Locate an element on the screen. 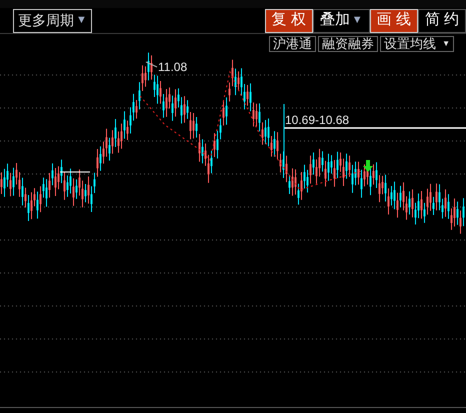 Image resolution: width=466 pixels, height=413 pixels. toolbar-button: 复 权 is located at coordinates (288, 20).